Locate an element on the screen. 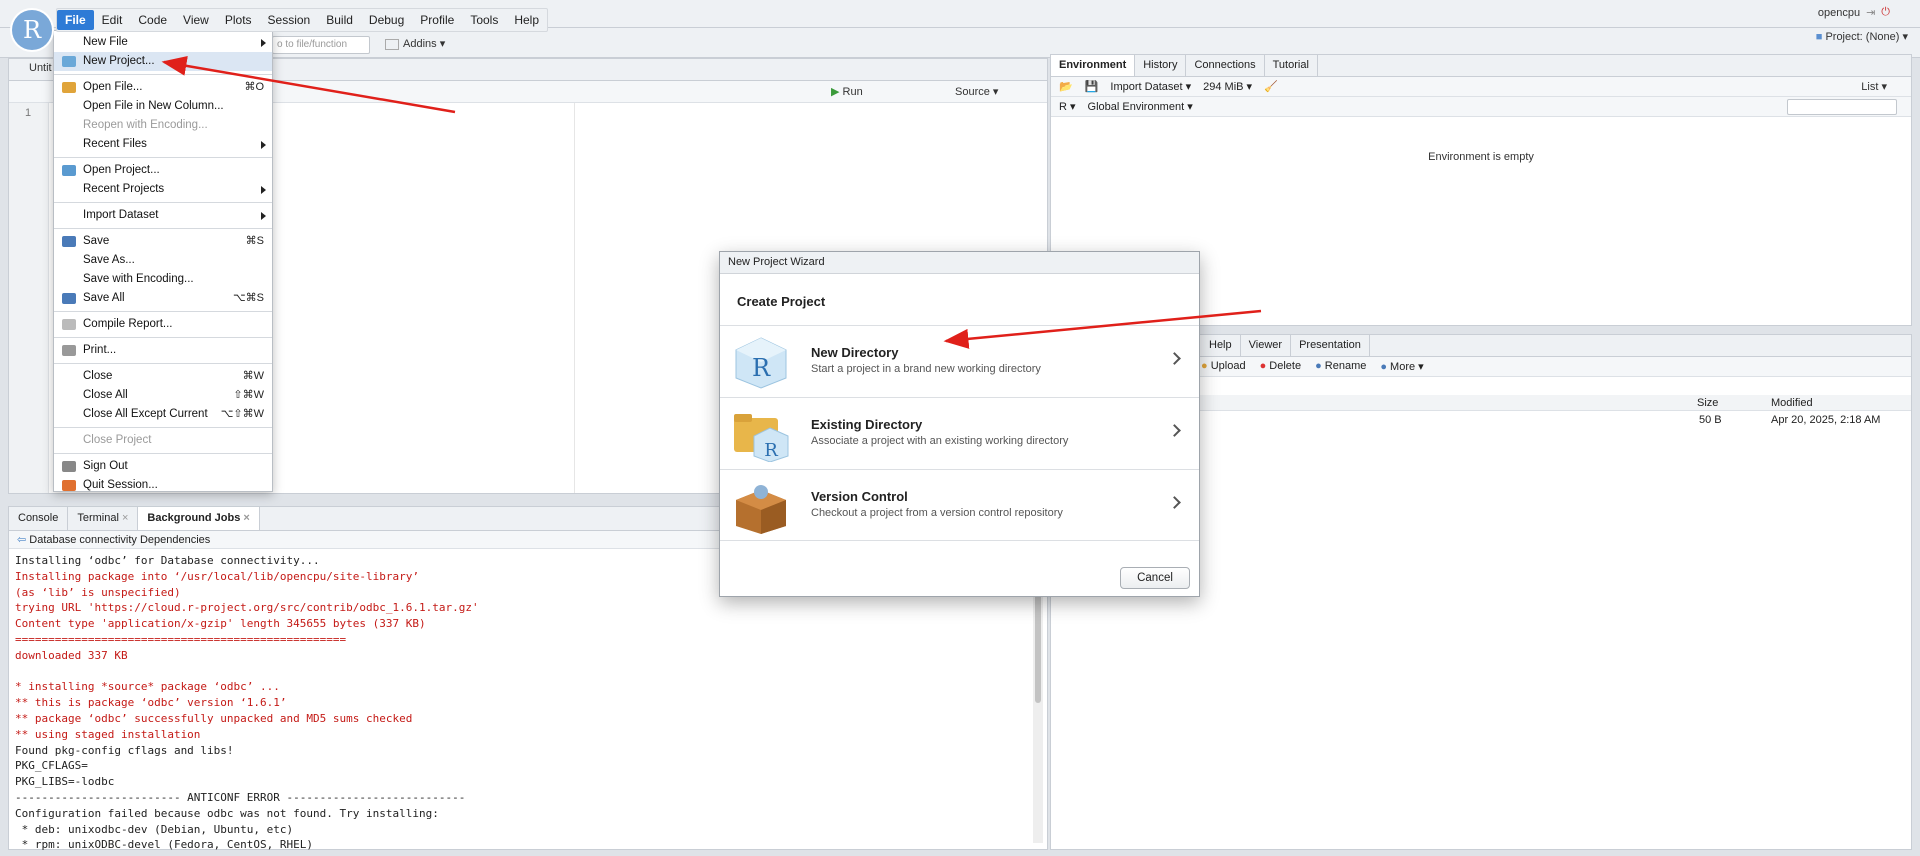 This screenshot has width=1920, height=856. console-tab-background-jobs: Background Jobs × is located at coordinates (199, 518).